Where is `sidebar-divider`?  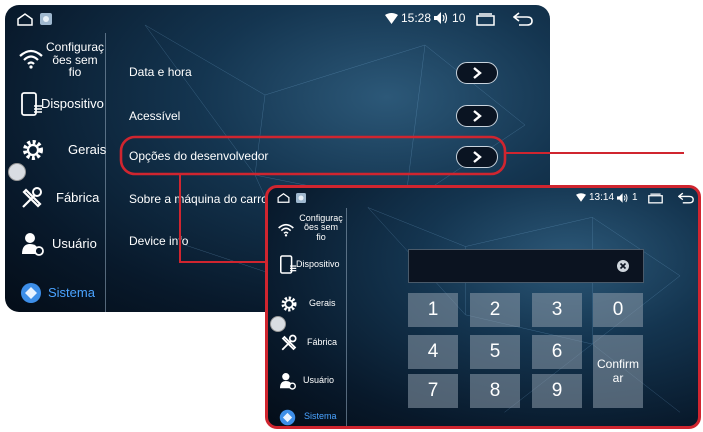
sidebar-divider is located at coordinates (346, 317).